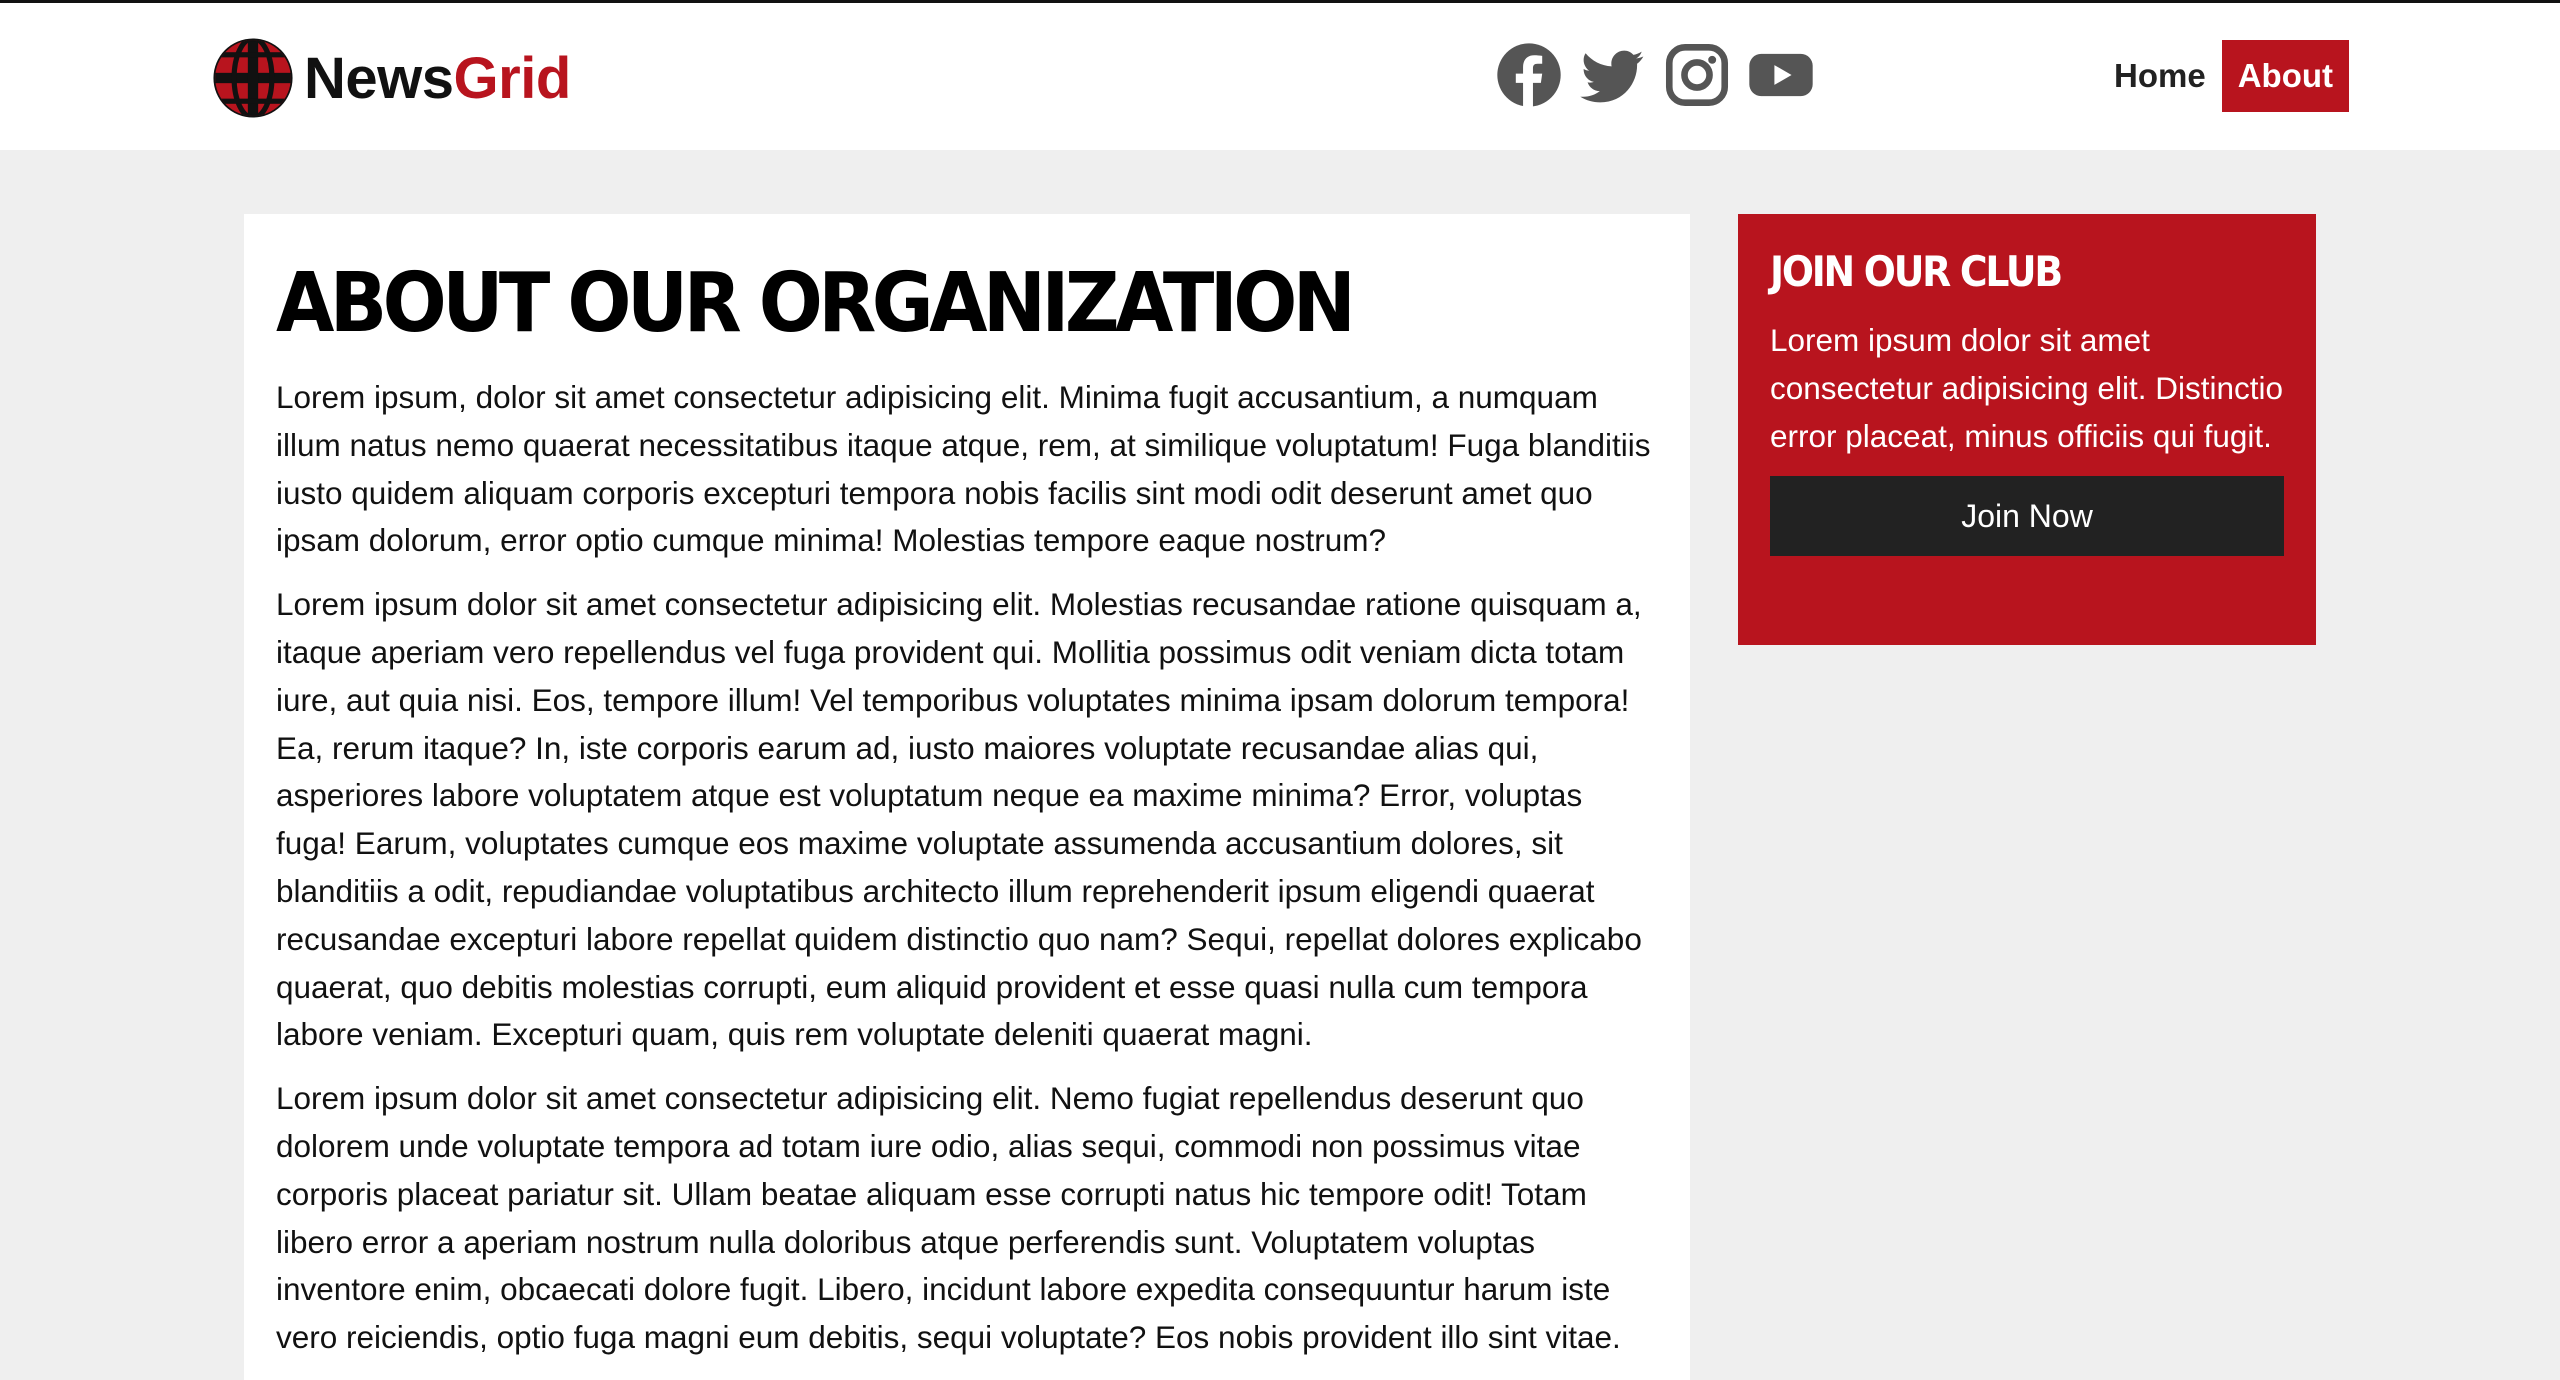 The width and height of the screenshot is (2560, 1380). What do you see at coordinates (1529, 75) in the screenshot?
I see `facebook-icon` at bounding box center [1529, 75].